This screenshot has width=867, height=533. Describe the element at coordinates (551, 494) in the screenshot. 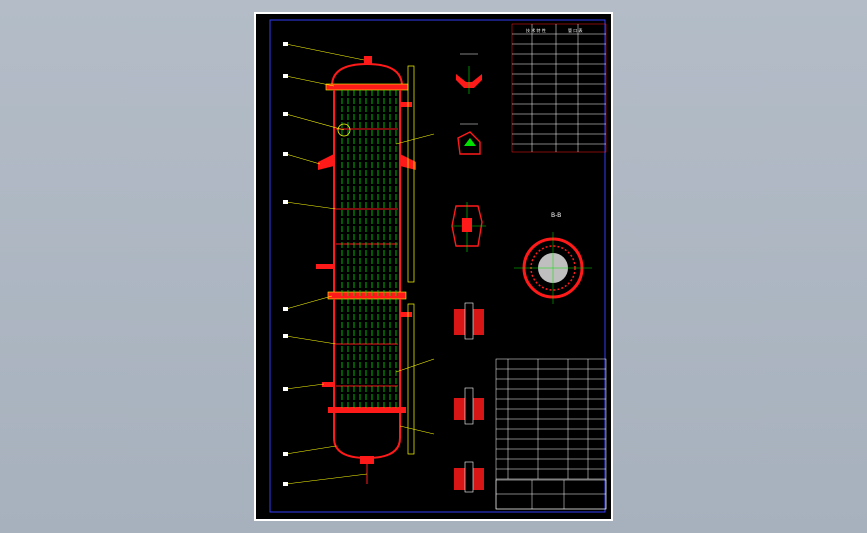

I see `title-block` at that location.